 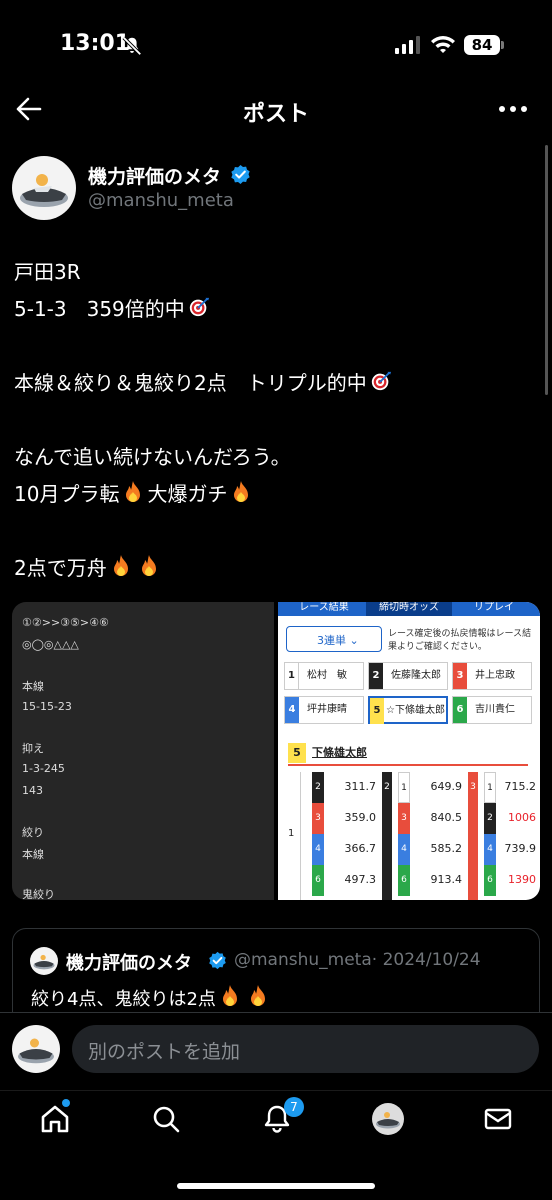 I want to click on racer-name: 吉川貴仁, so click(x=495, y=709).